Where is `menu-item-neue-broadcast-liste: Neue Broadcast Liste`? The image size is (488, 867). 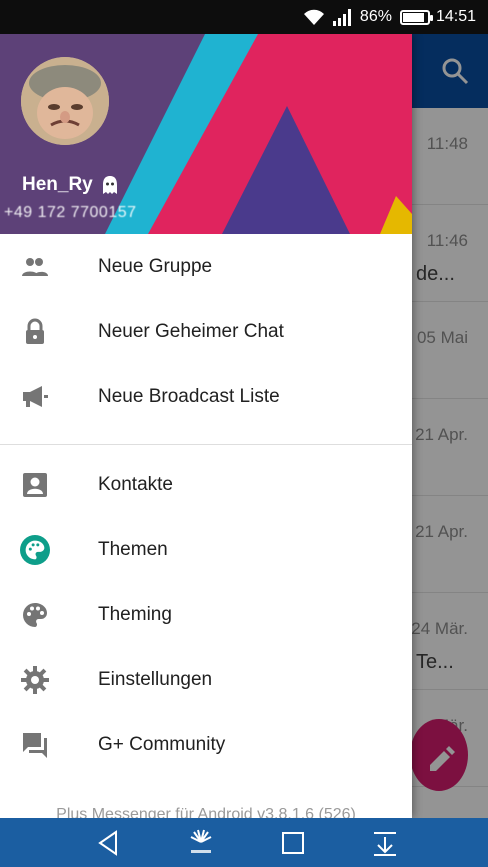
menu-item-neue-broadcast-liste: Neue Broadcast Liste is located at coordinates (206, 396).